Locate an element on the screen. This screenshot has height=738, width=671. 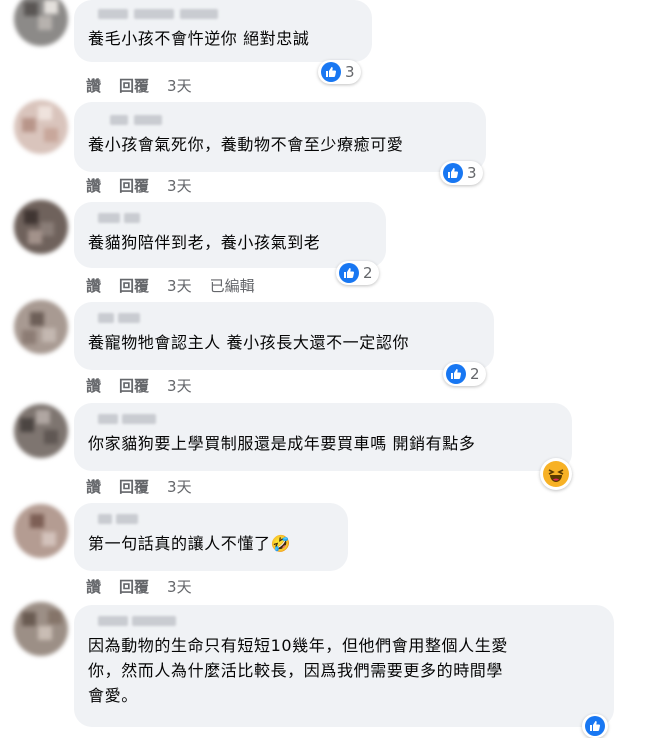
comment-text: 養寵物牠會認主人 養小孩長大還不一定認你 is located at coordinates (249, 342).